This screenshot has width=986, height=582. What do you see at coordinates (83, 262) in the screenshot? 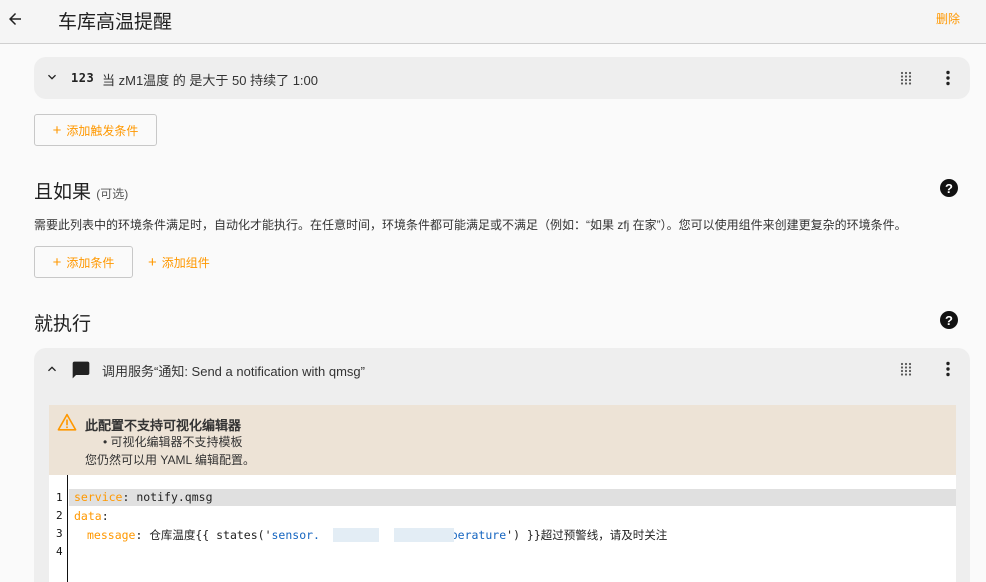
I see `add-condition-button: + 添加条件` at bounding box center [83, 262].